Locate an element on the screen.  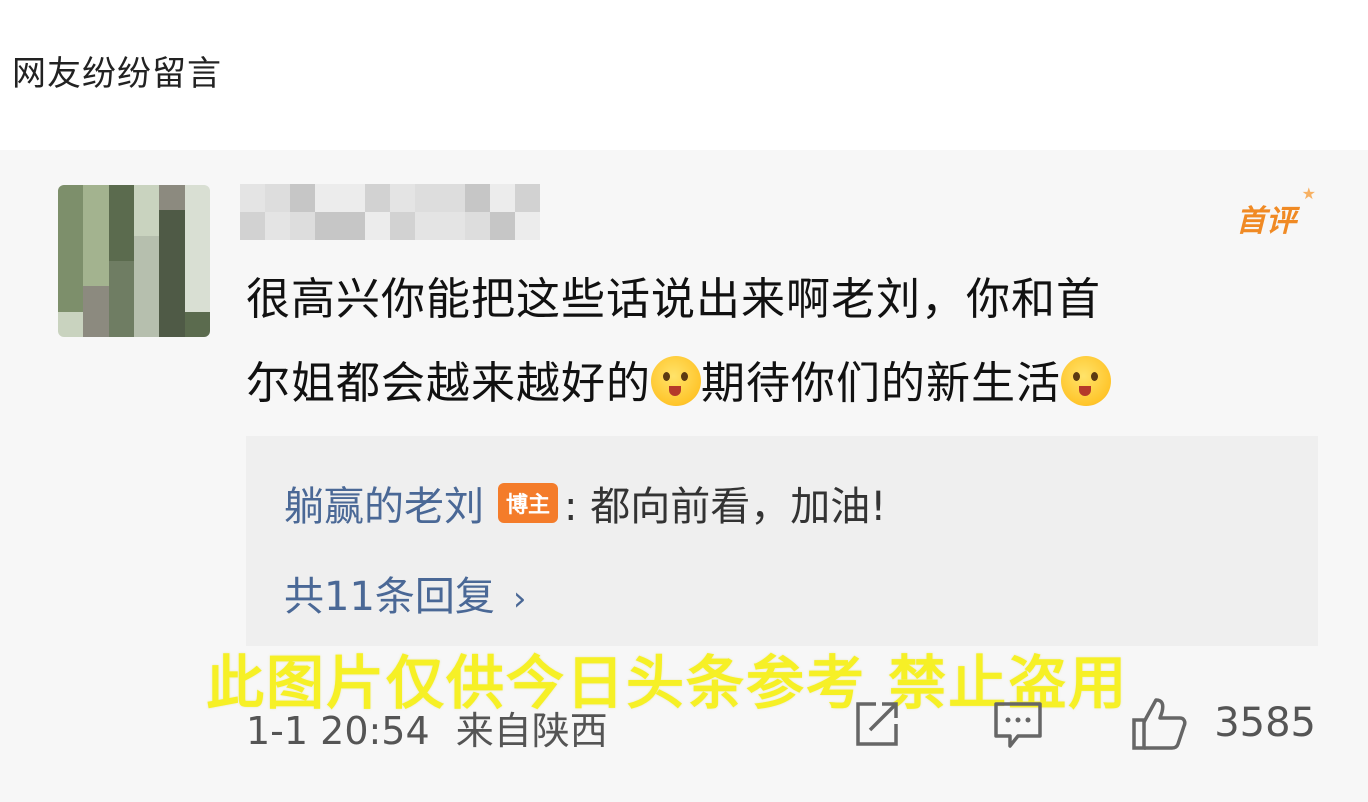
reply-count-label: 共11条回复 is located at coordinates (389, 597).